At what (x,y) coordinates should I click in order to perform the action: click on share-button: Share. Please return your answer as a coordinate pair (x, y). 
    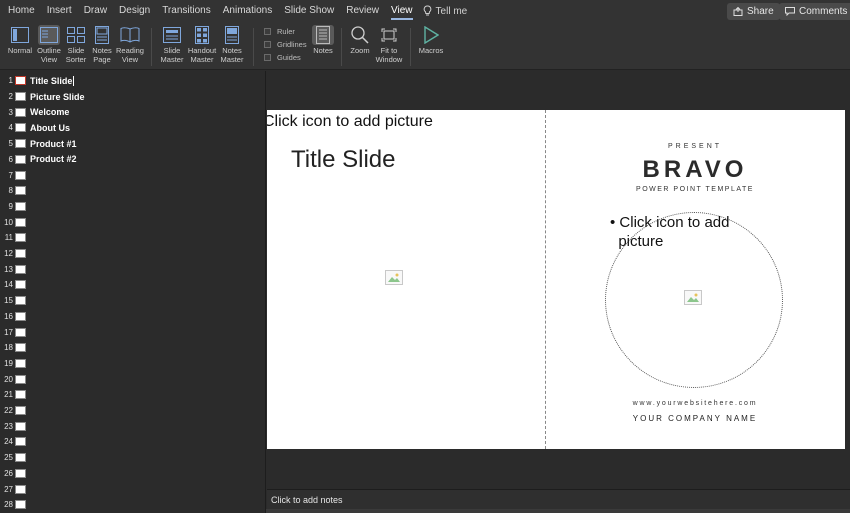
    Looking at the image, I should click on (753, 11).